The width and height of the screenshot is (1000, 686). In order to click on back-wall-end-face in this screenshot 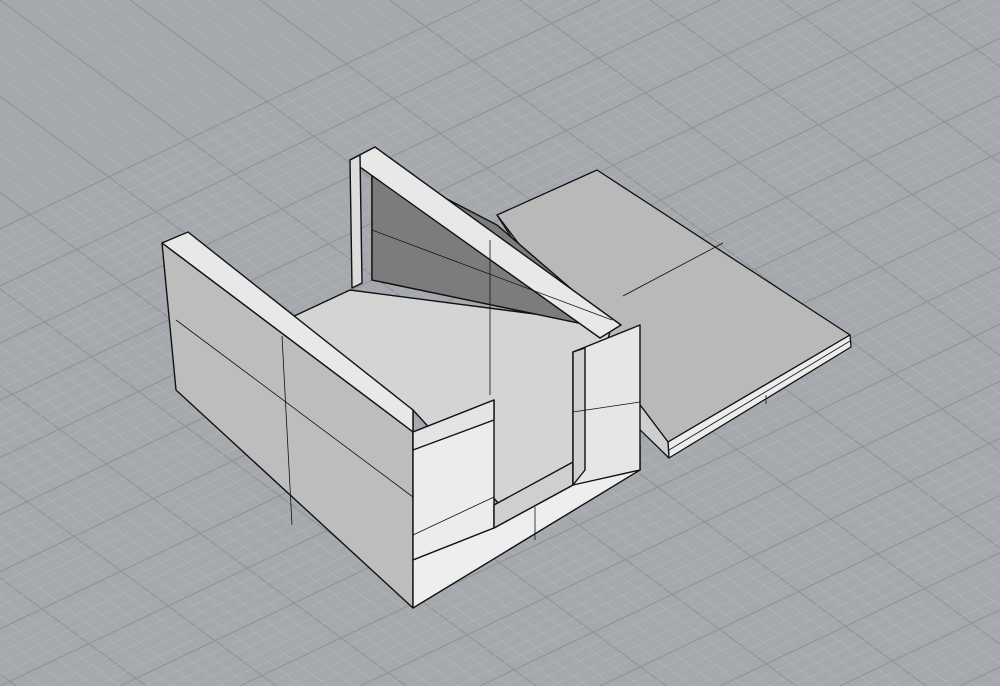, I will do `click(356, 221)`.